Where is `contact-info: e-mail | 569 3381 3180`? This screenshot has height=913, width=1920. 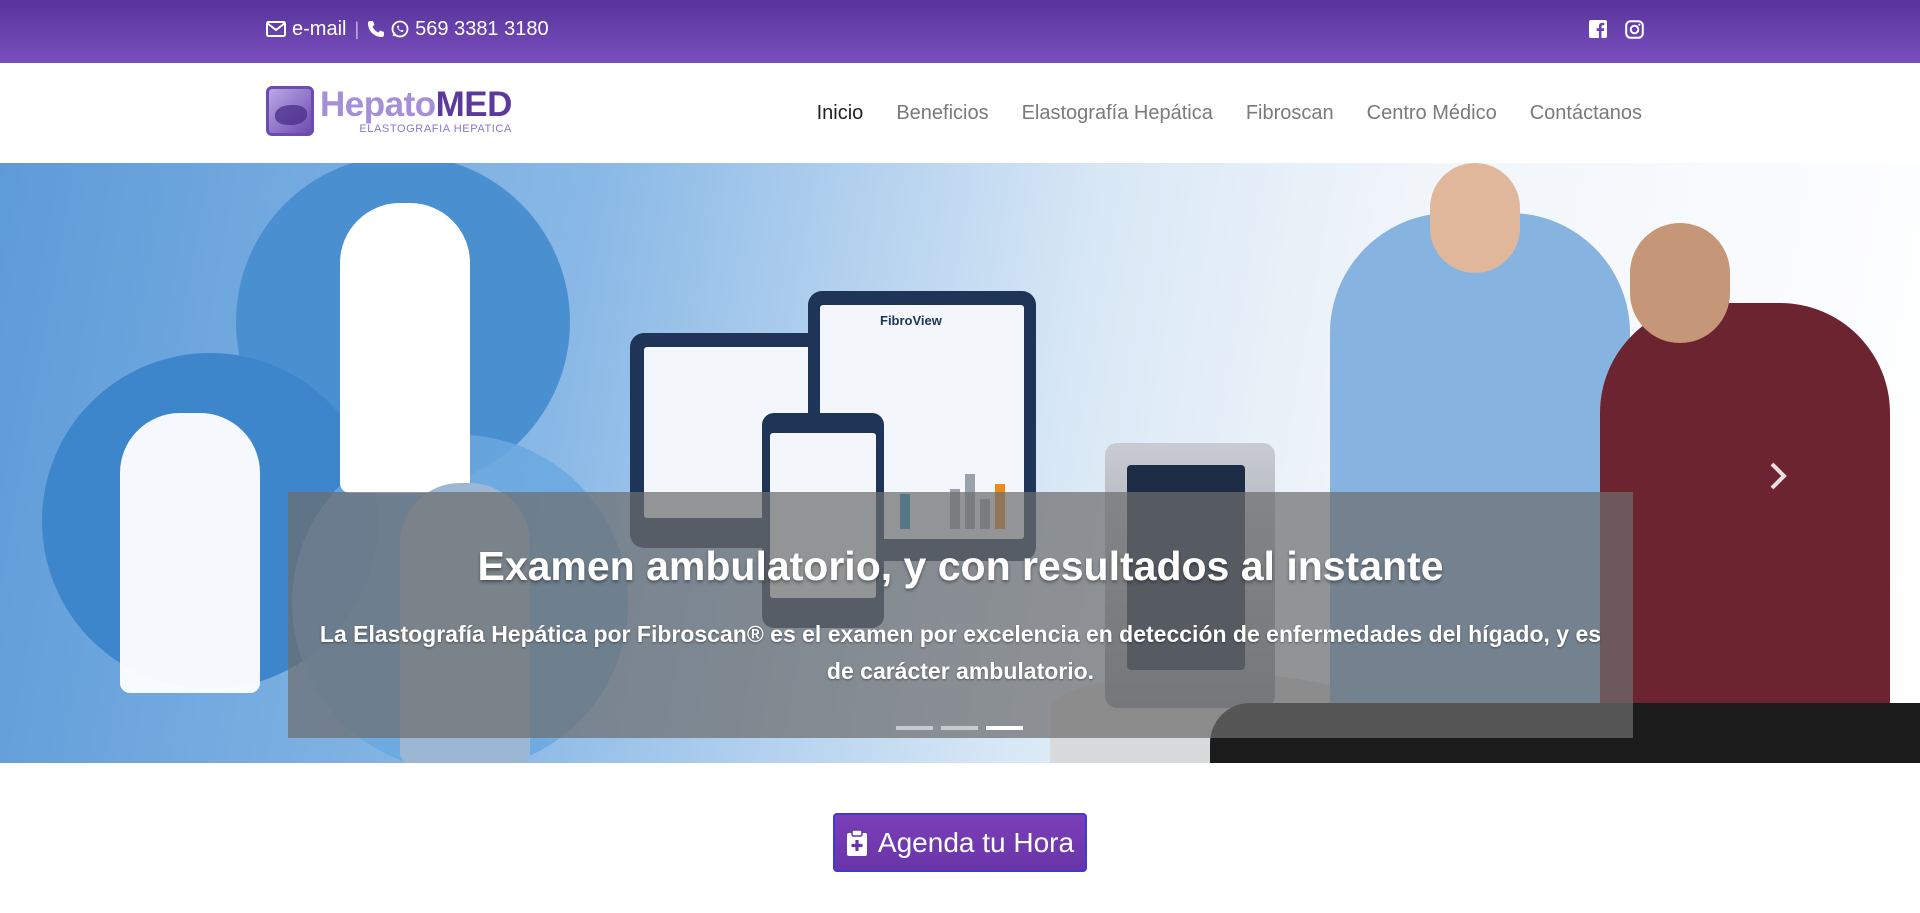 contact-info: e-mail | 569 3381 3180 is located at coordinates (407, 29).